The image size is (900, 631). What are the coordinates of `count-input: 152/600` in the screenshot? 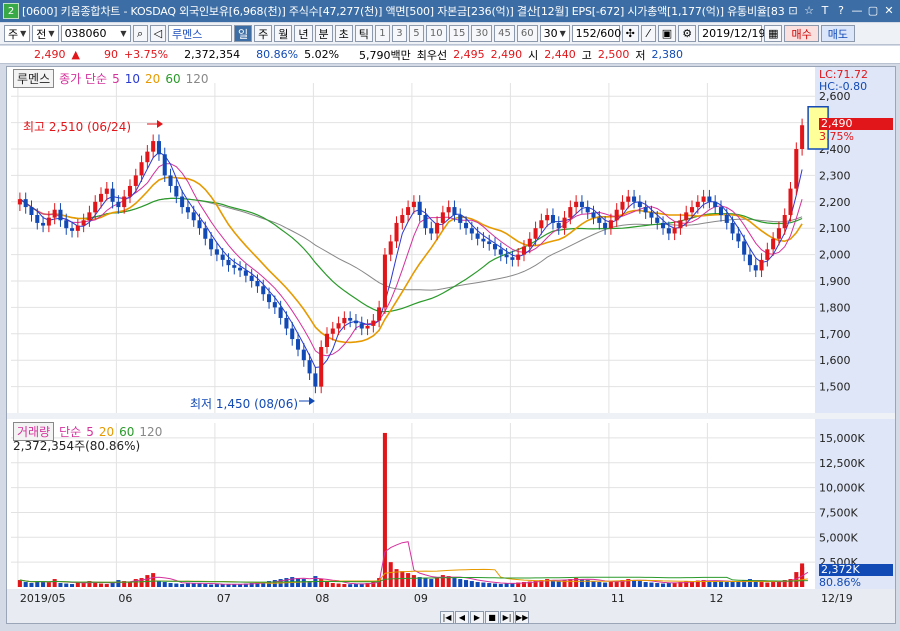 It's located at (596, 33).